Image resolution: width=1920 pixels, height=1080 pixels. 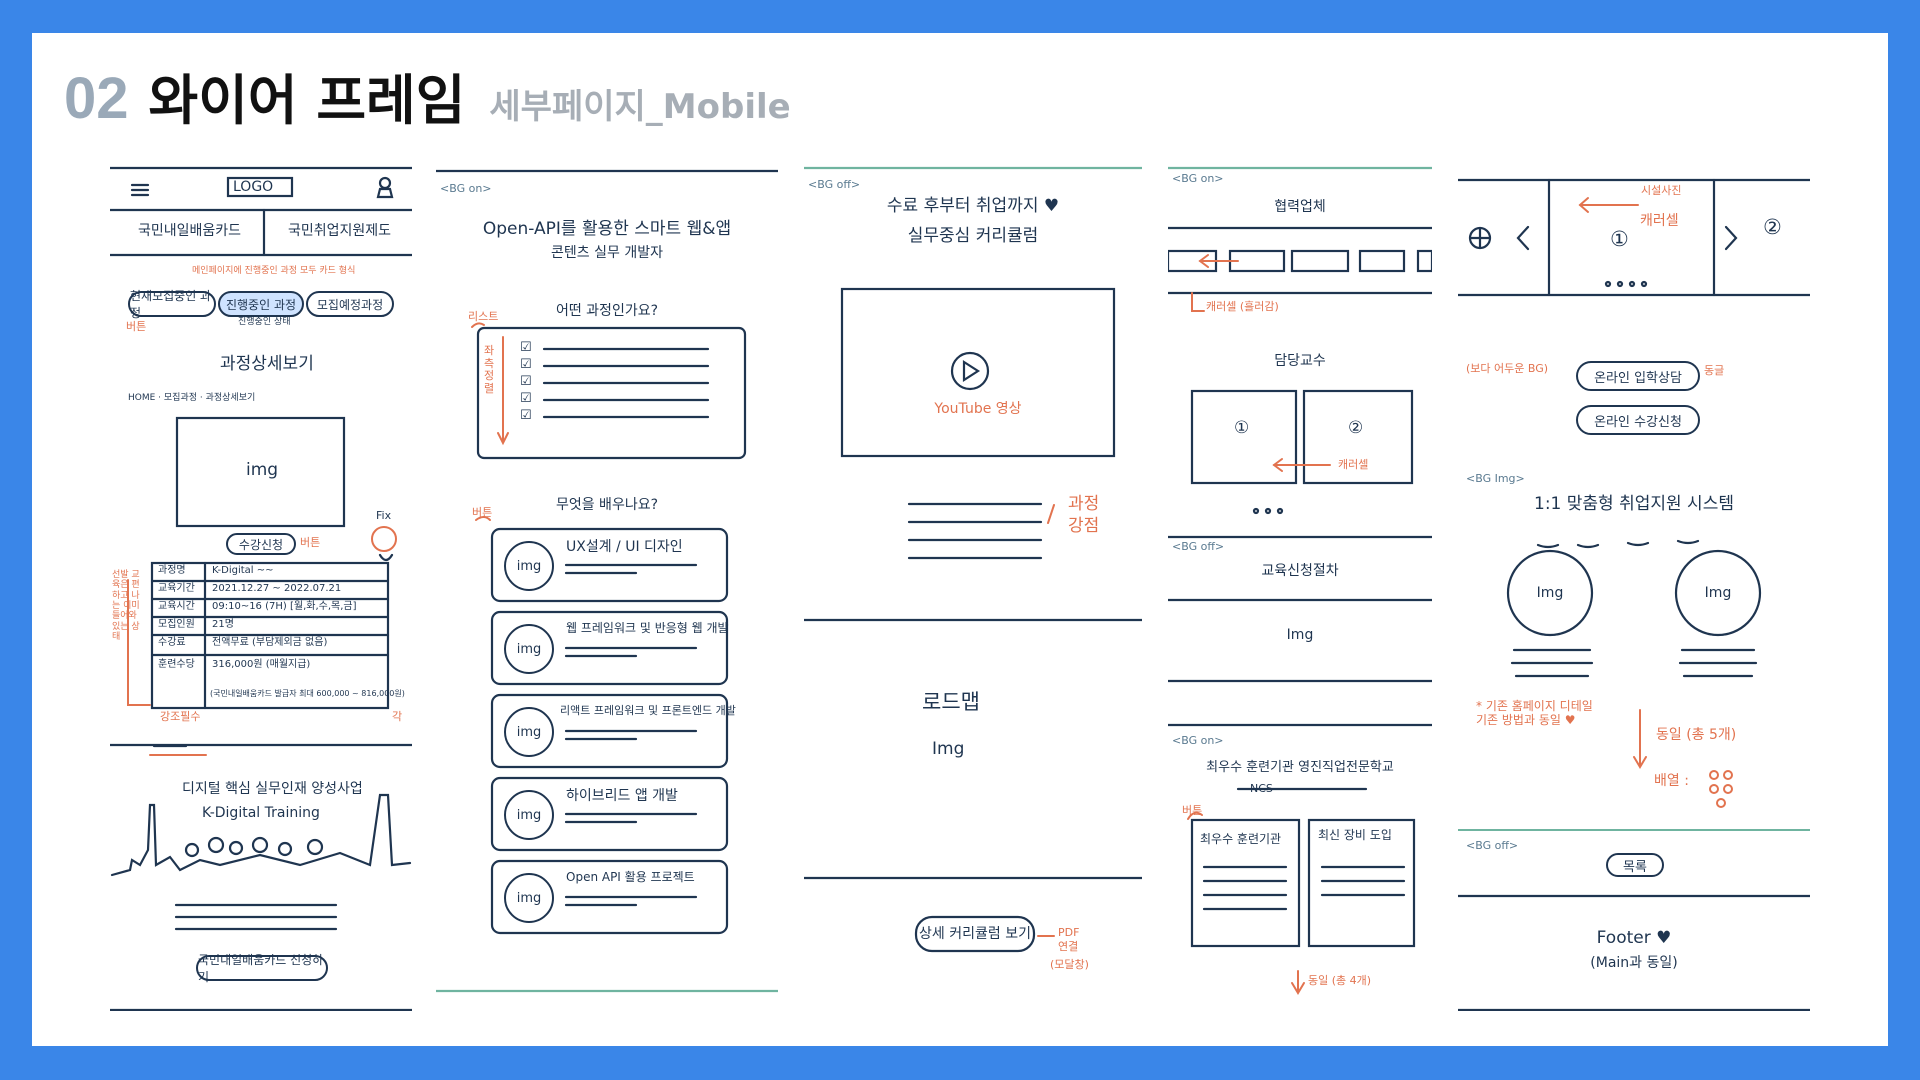 What do you see at coordinates (1634, 504) in the screenshot?
I see `system-title: 1:1 맞춤형 취업지원 시스템` at bounding box center [1634, 504].